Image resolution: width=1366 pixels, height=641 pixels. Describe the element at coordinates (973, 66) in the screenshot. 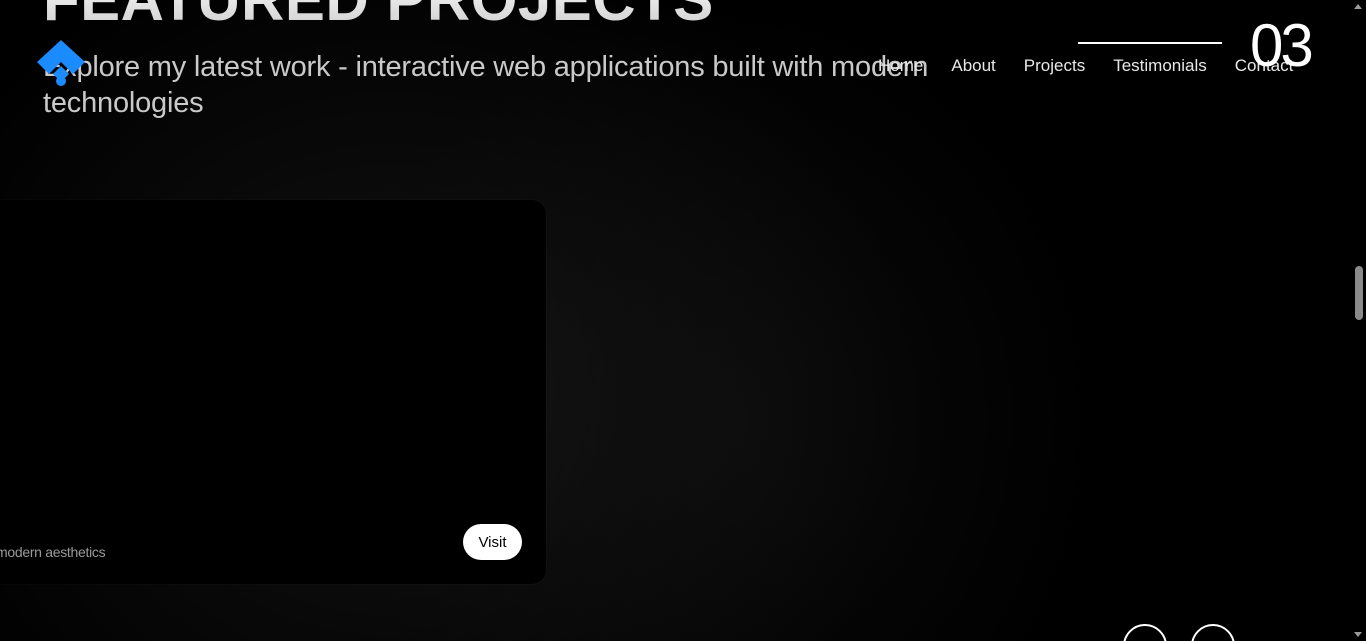

I see `nav-item-about: About` at that location.